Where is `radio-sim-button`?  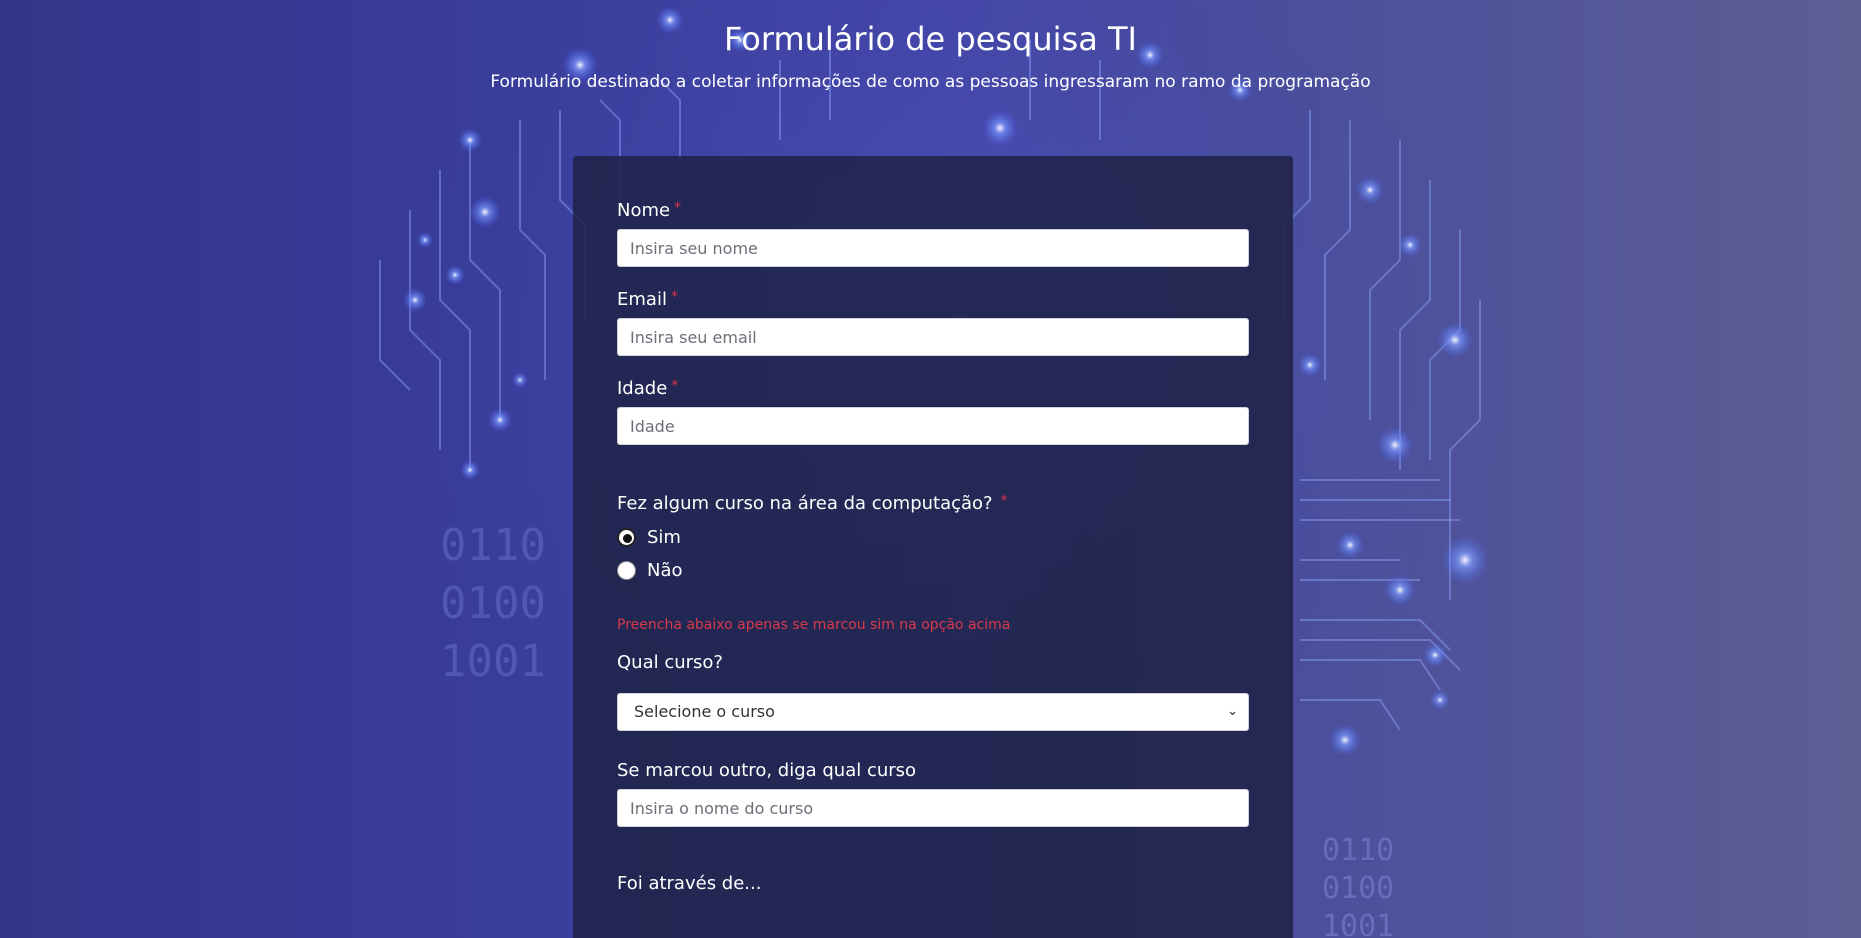 radio-sim-button is located at coordinates (626, 537).